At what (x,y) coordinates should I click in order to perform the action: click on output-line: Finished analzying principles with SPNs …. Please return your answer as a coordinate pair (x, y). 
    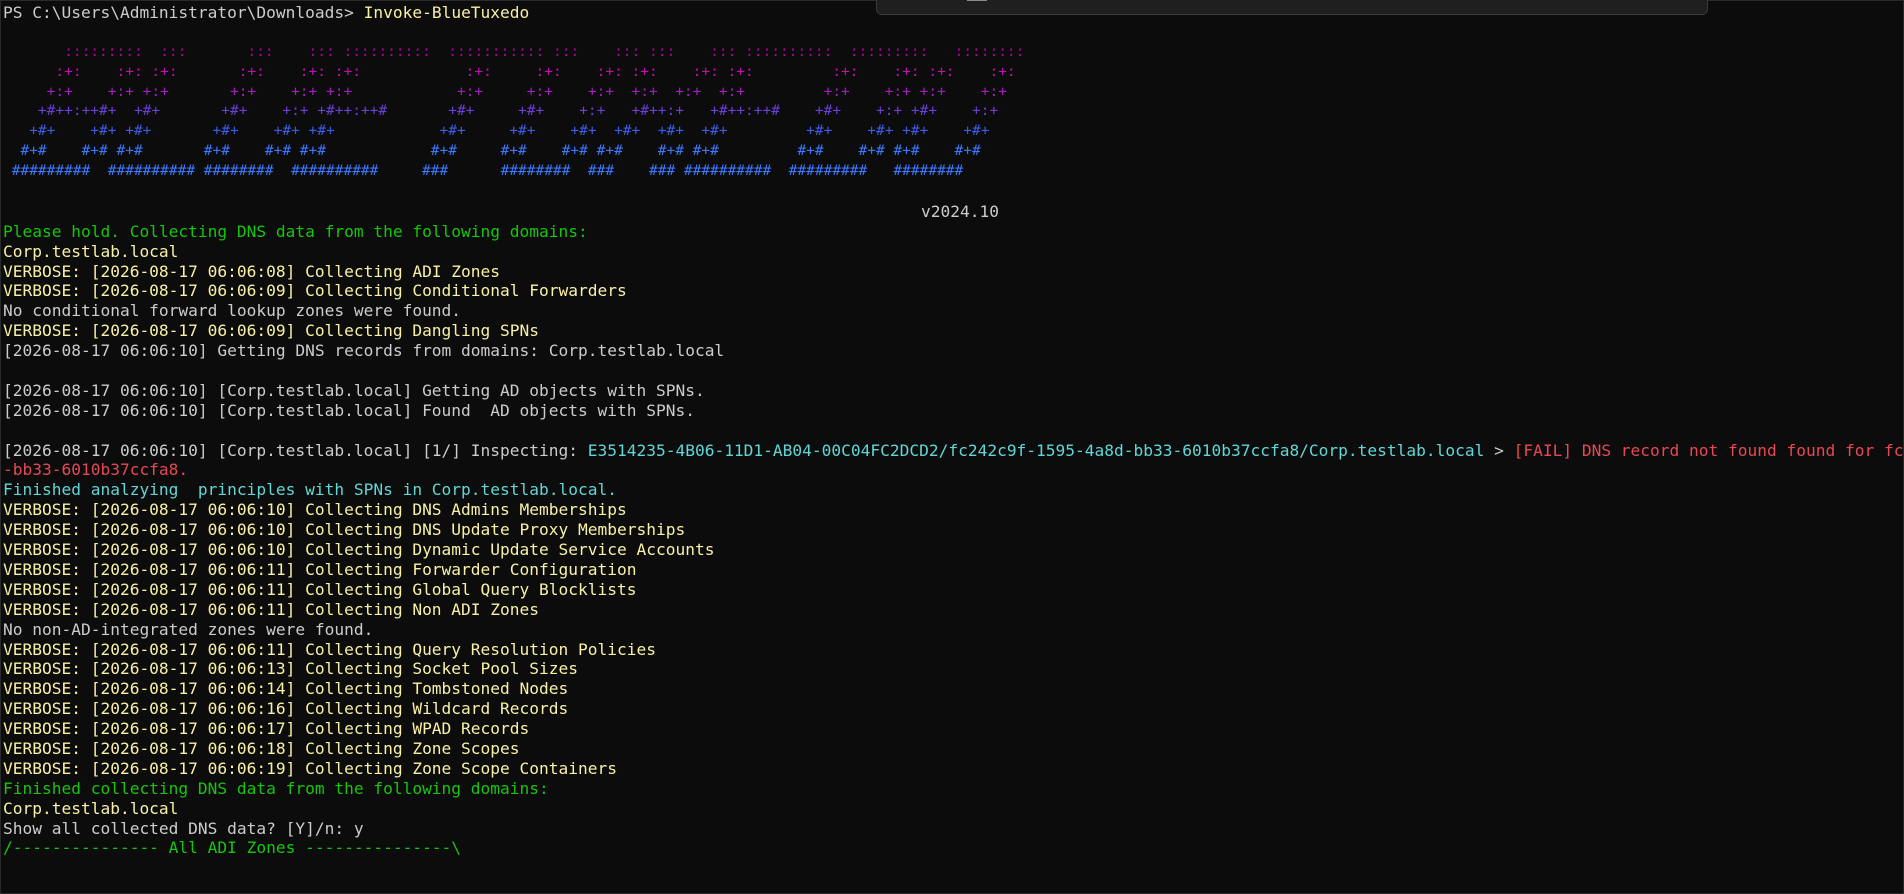
    Looking at the image, I should click on (310, 490).